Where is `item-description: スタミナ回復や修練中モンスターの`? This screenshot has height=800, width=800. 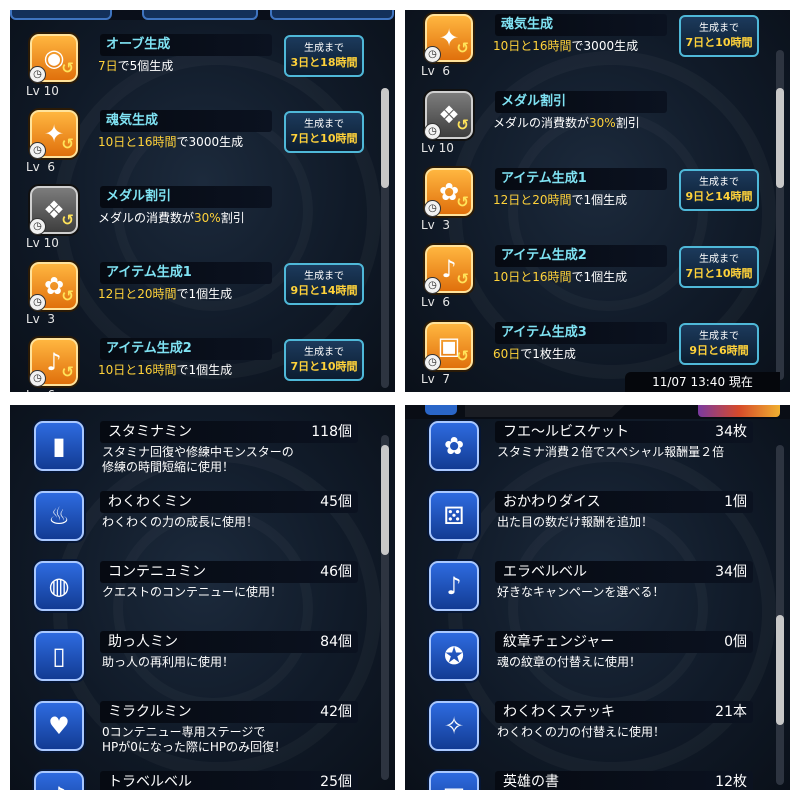 item-description: スタミナ回復や修練中モンスターの is located at coordinates (198, 452).